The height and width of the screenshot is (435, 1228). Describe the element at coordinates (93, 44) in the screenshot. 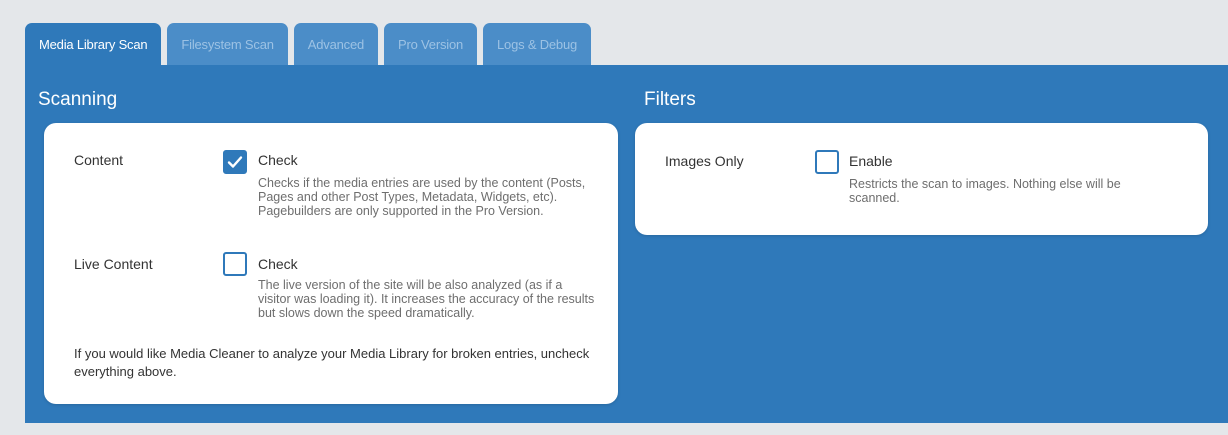

I see `tab-media-library-scan: Media Library Scan` at that location.